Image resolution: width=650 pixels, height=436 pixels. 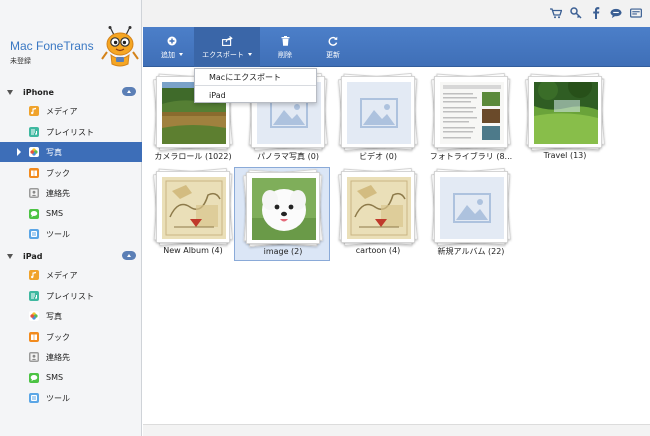 What do you see at coordinates (255, 77) in the screenshot?
I see `menu-item-export-to-mac: Macにエクスポート` at bounding box center [255, 77].